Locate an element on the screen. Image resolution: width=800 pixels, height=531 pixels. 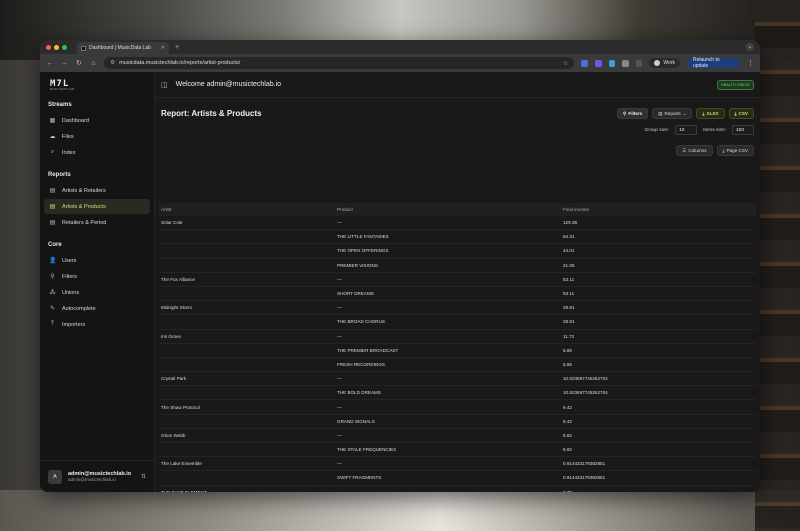
artist-cell: THE ZANE ELEMENT is located at coordinates (248, 491).